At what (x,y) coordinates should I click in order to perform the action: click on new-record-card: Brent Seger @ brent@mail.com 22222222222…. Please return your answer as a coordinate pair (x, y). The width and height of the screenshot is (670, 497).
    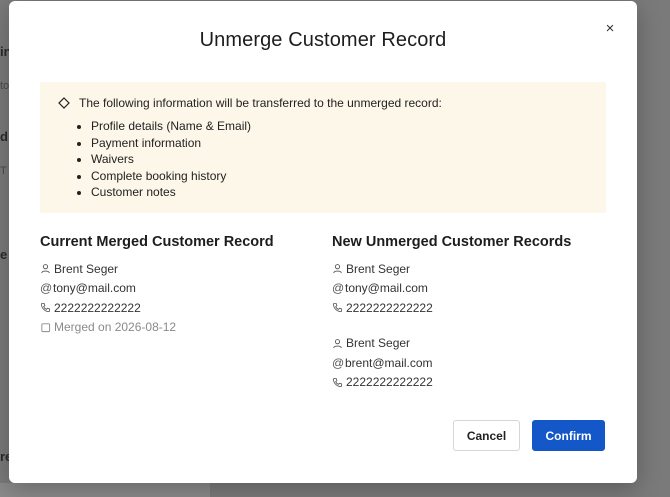
    Looking at the image, I should click on (467, 363).